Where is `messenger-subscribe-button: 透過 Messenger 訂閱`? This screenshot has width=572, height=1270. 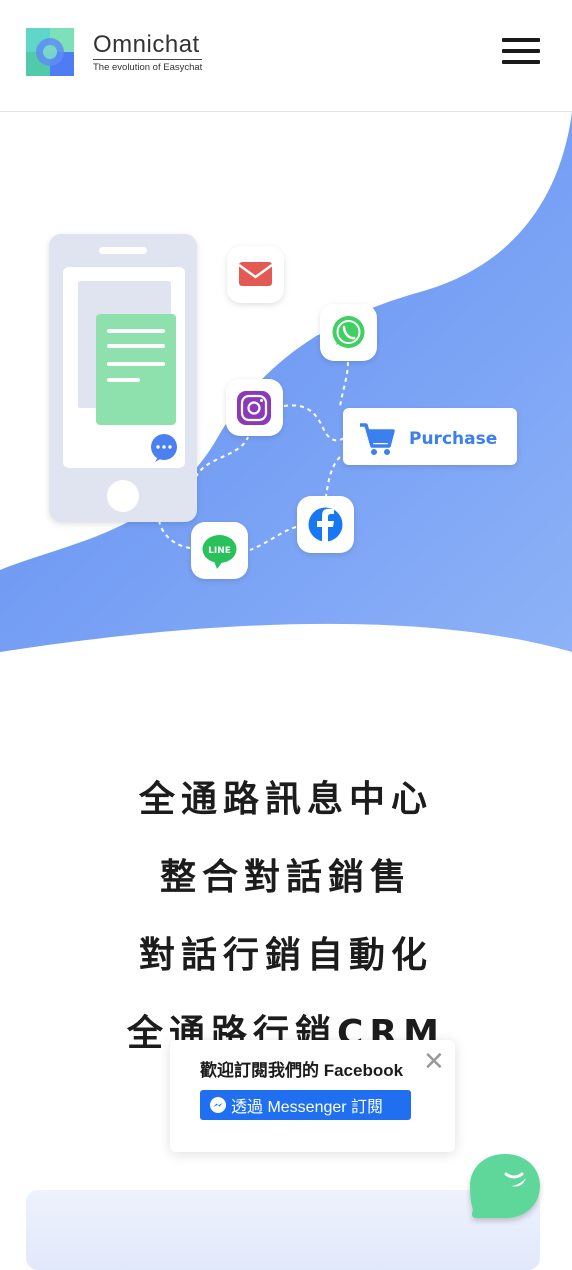
messenger-subscribe-button: 透過 Messenger 訂閱 is located at coordinates (305, 1105).